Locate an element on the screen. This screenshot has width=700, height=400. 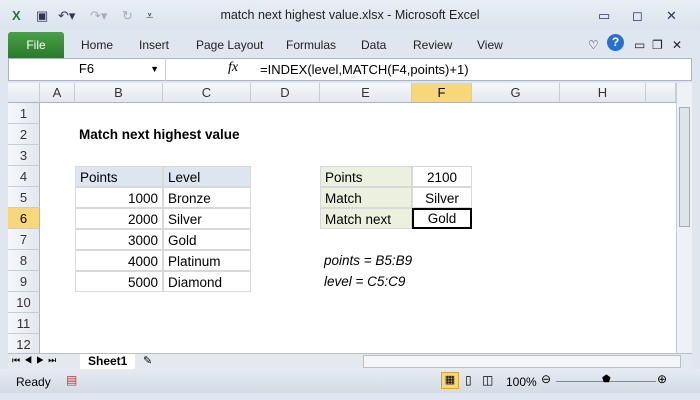
table-cell: 3000 is located at coordinates (119, 239).